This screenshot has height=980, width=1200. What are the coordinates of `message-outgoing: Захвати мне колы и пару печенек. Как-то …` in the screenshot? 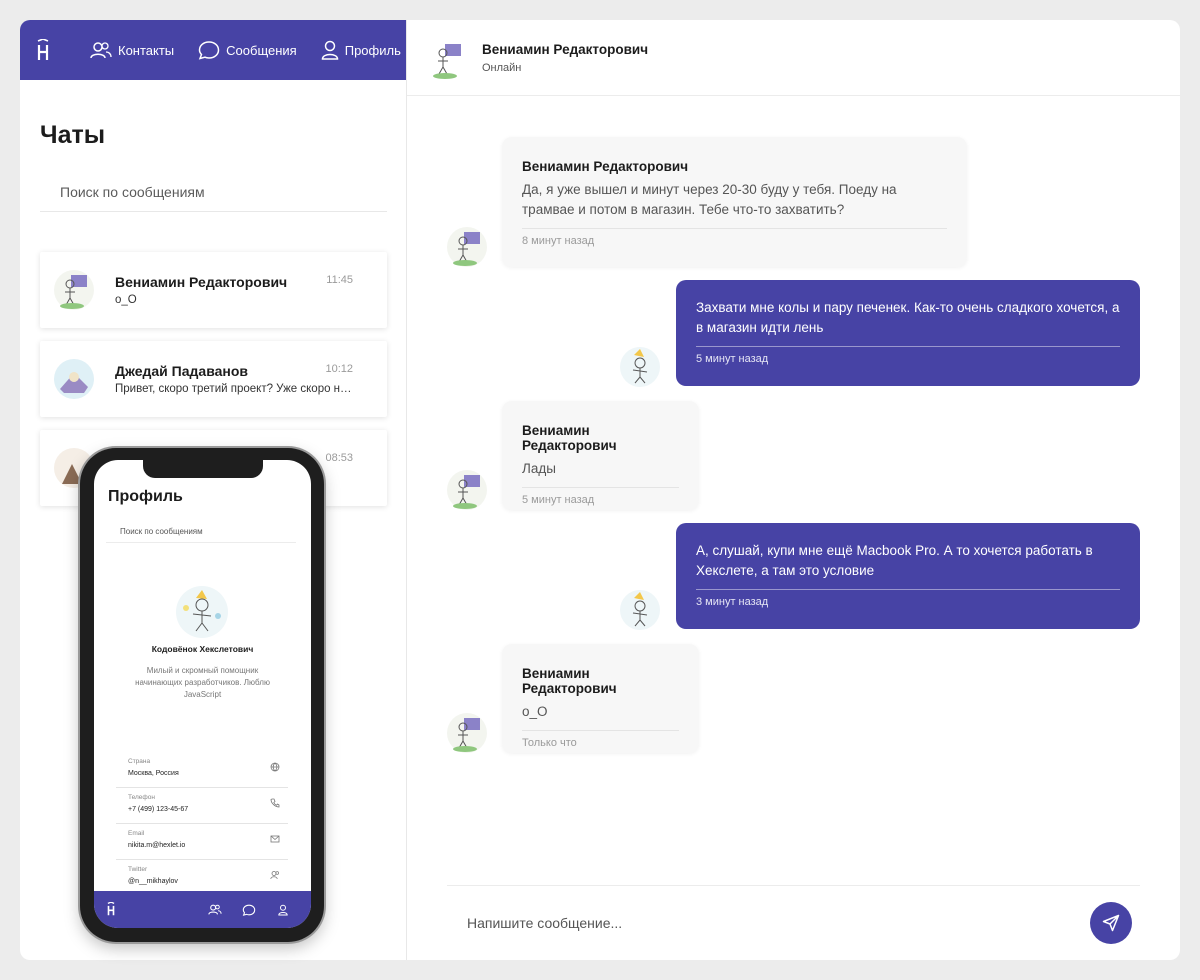 It's located at (908, 333).